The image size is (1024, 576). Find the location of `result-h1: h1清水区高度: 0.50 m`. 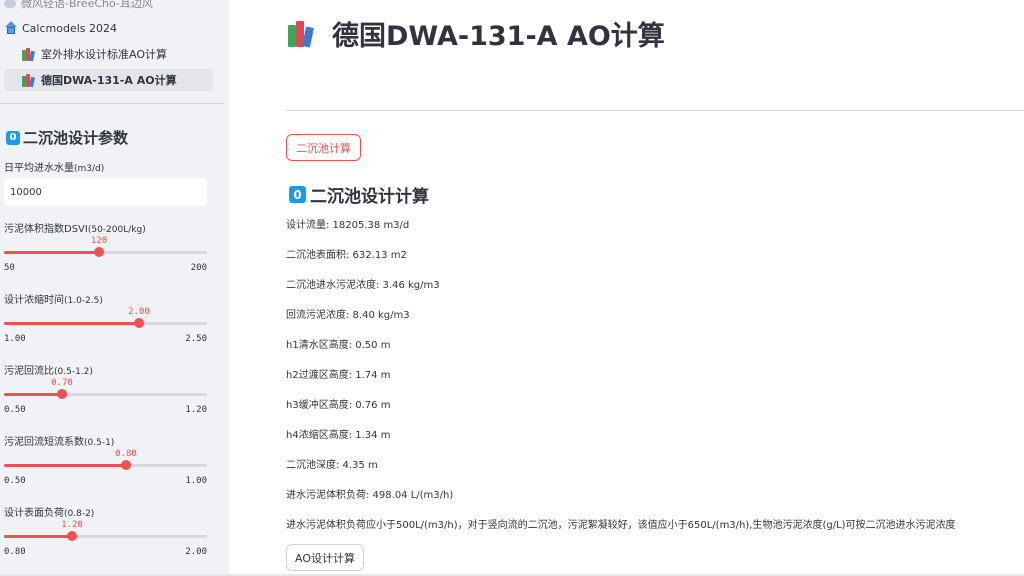

result-h1: h1清水区高度: 0.50 m is located at coordinates (338, 345).